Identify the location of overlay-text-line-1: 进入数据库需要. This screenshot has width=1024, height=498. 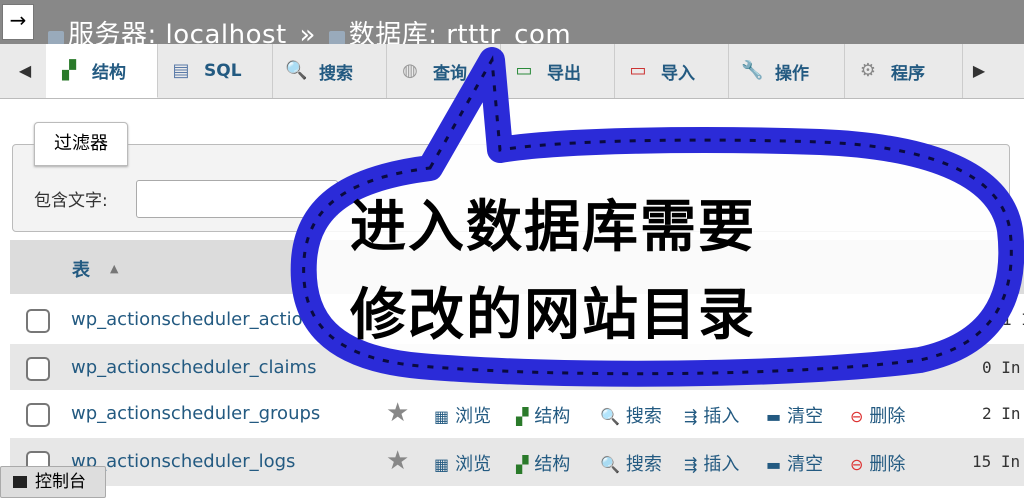
(553, 227).